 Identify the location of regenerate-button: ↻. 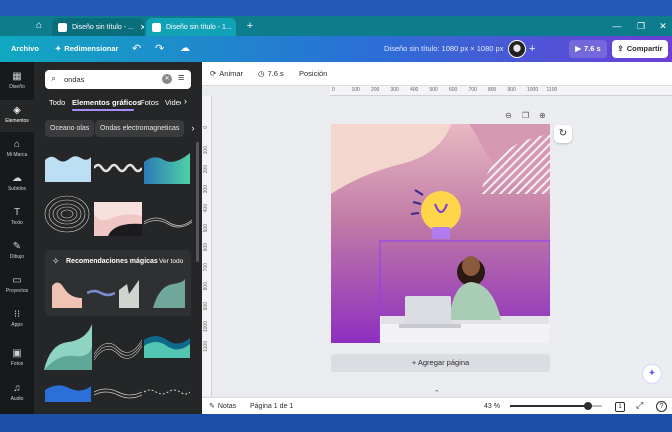
(563, 134).